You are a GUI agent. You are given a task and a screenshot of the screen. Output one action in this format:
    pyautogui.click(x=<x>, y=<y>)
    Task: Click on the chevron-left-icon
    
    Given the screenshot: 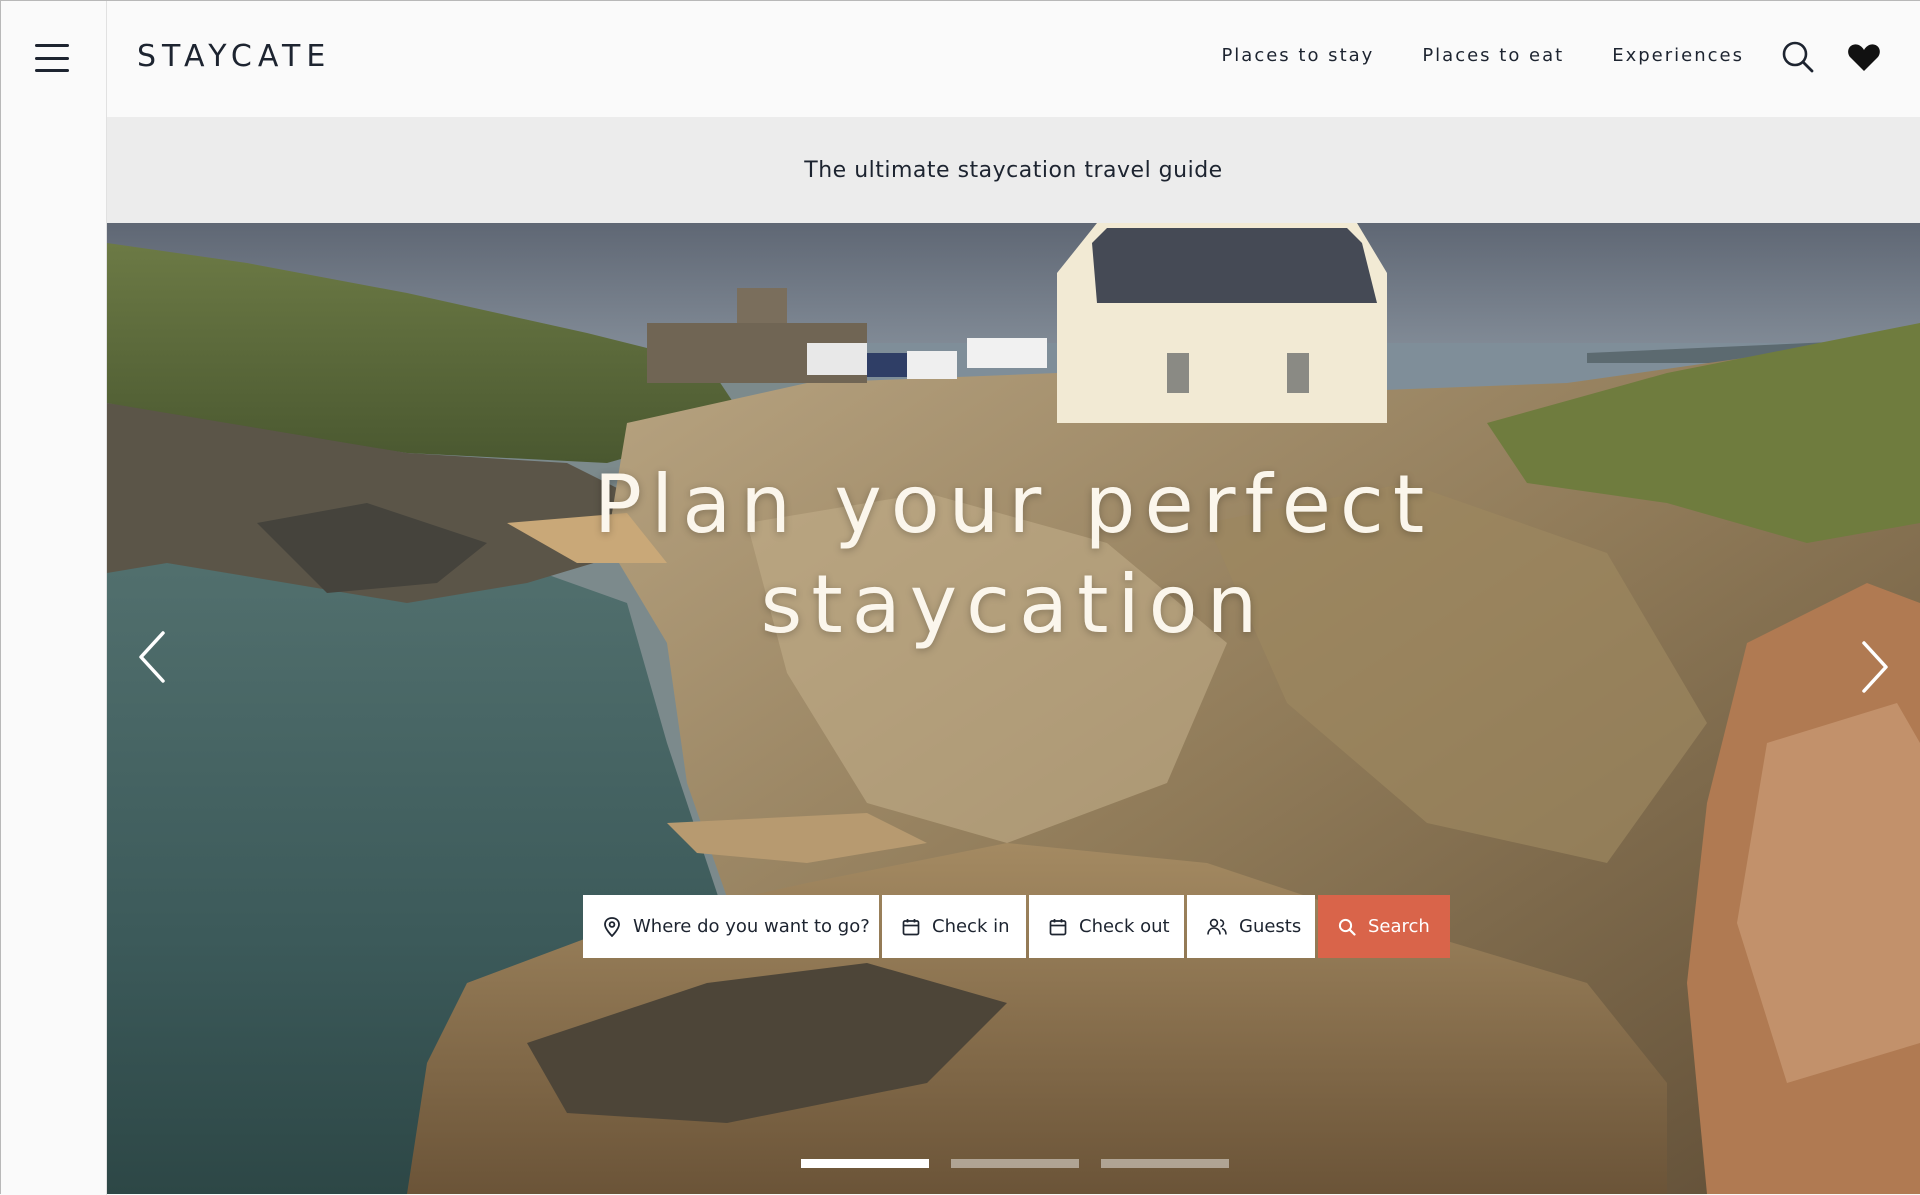 What is the action you would take?
    pyautogui.click(x=153, y=657)
    